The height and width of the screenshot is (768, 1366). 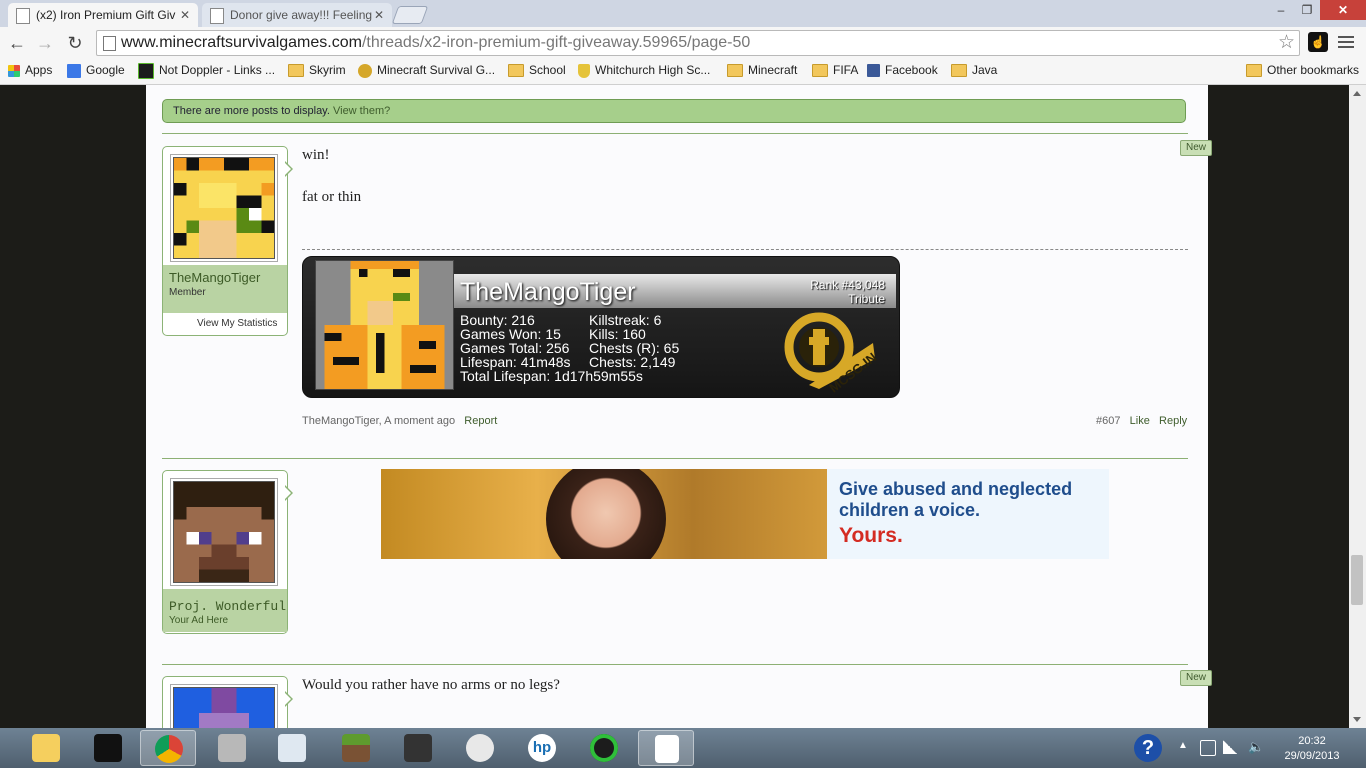 I want to click on help-icon: ?, so click(x=1148, y=748).